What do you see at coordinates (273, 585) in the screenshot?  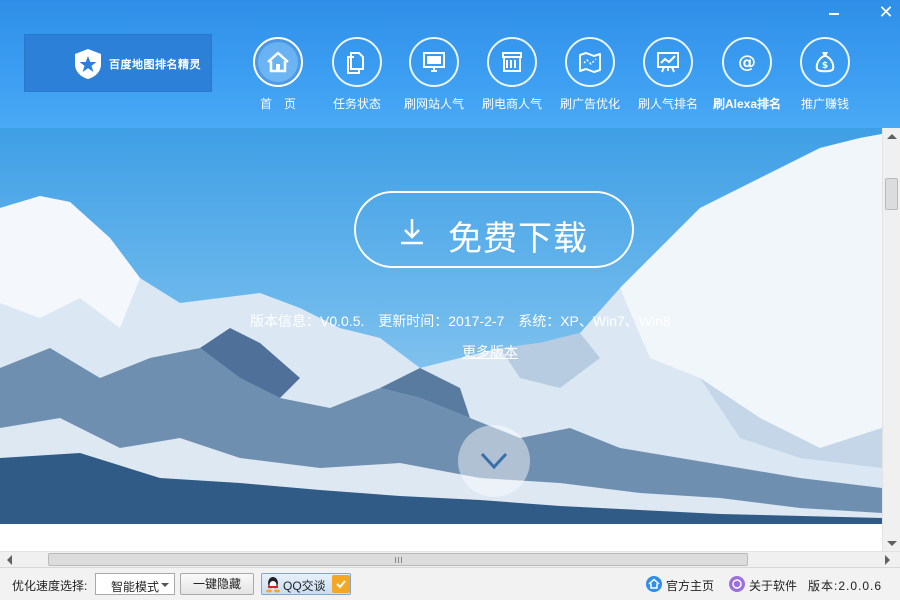 I see `qq-penguin-icon` at bounding box center [273, 585].